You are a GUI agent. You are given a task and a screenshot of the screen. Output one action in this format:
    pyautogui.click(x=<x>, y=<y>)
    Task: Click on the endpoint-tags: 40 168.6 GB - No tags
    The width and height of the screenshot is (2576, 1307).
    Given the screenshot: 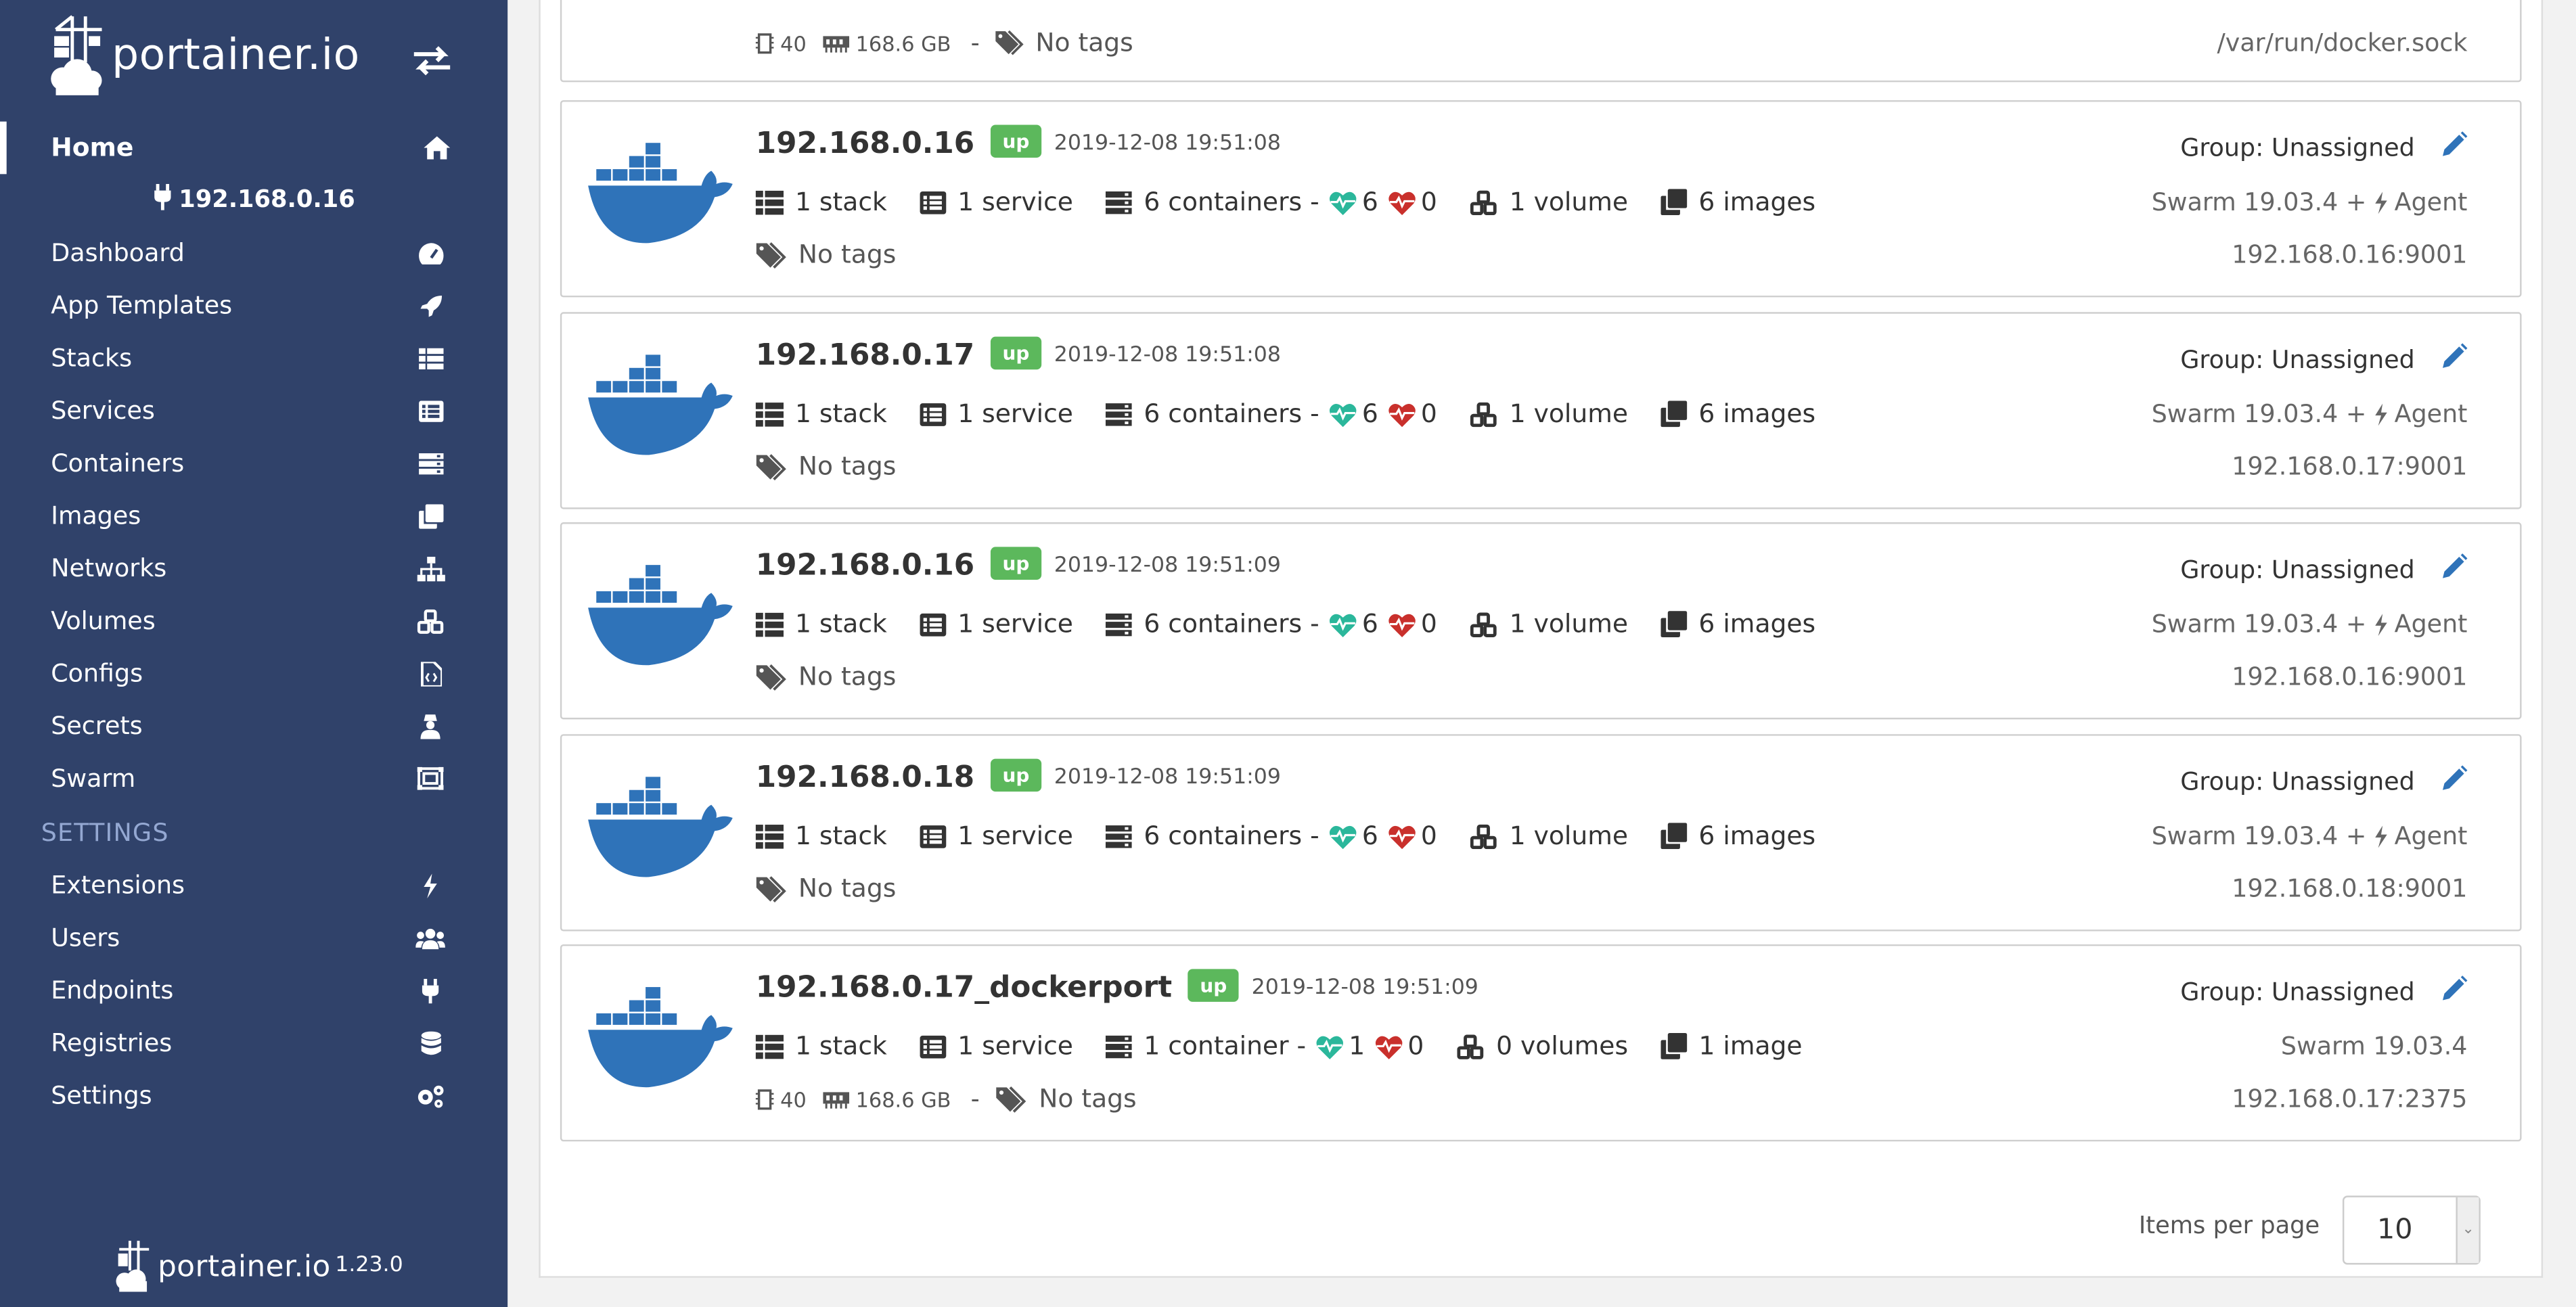 What is the action you would take?
    pyautogui.click(x=946, y=1099)
    